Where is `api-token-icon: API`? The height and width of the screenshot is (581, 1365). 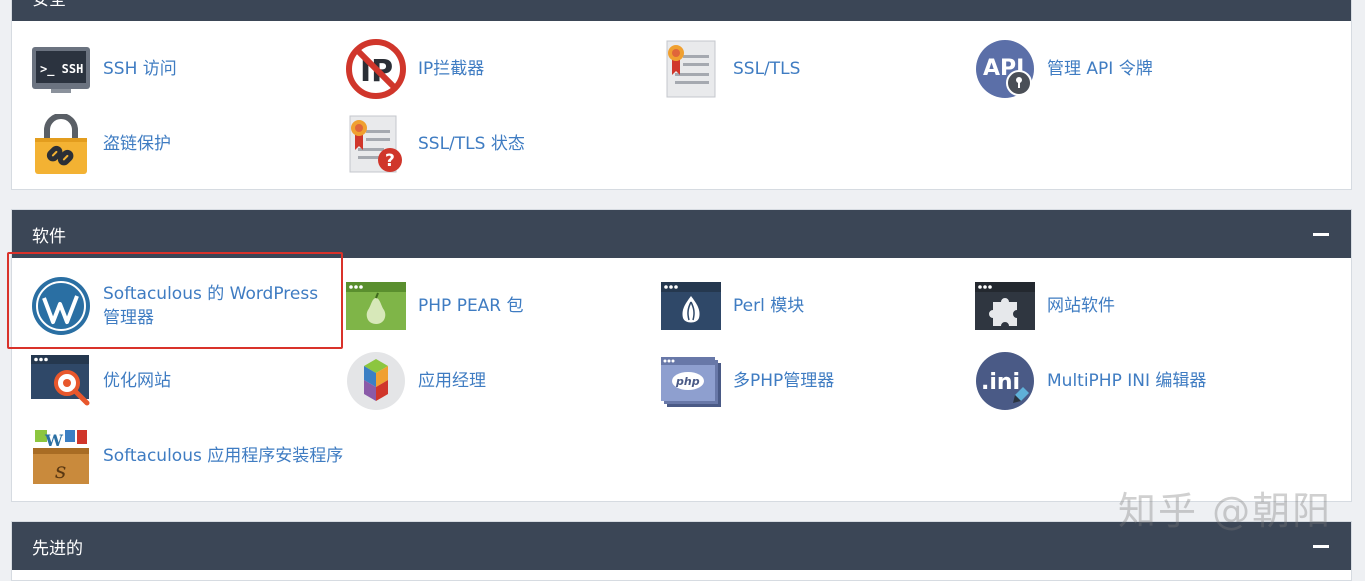
api-token-icon: API is located at coordinates (1005, 69).